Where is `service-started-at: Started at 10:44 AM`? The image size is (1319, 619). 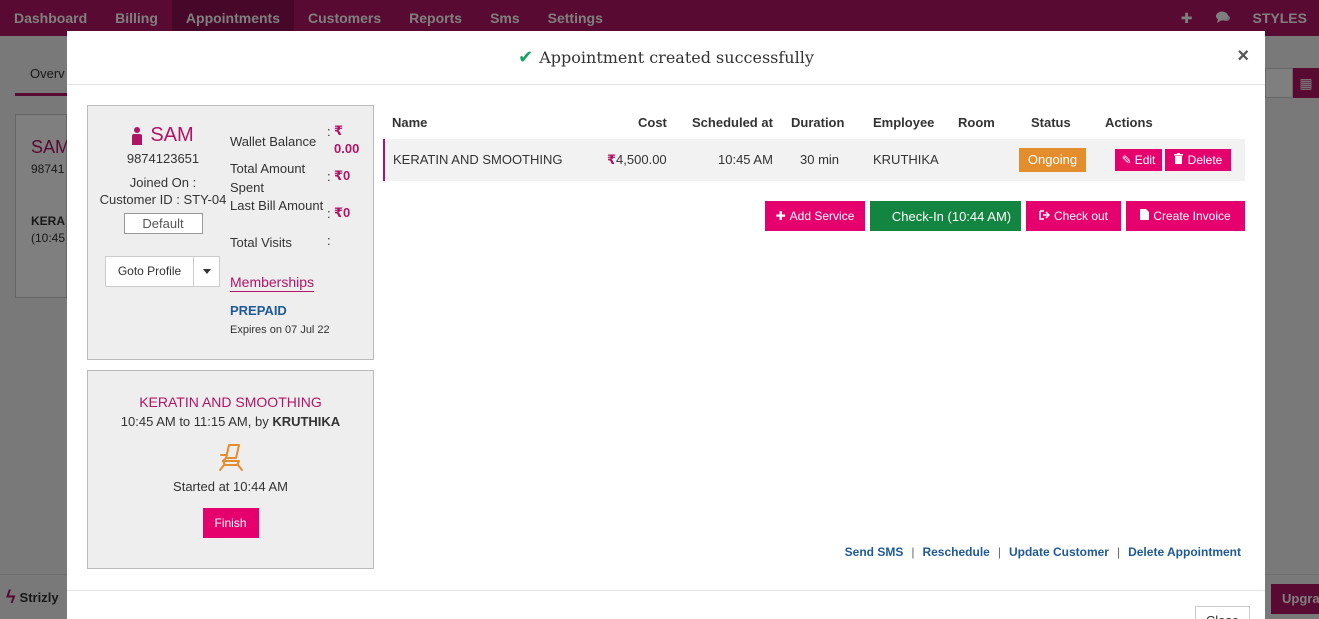
service-started-at: Started at 10:44 AM is located at coordinates (230, 486).